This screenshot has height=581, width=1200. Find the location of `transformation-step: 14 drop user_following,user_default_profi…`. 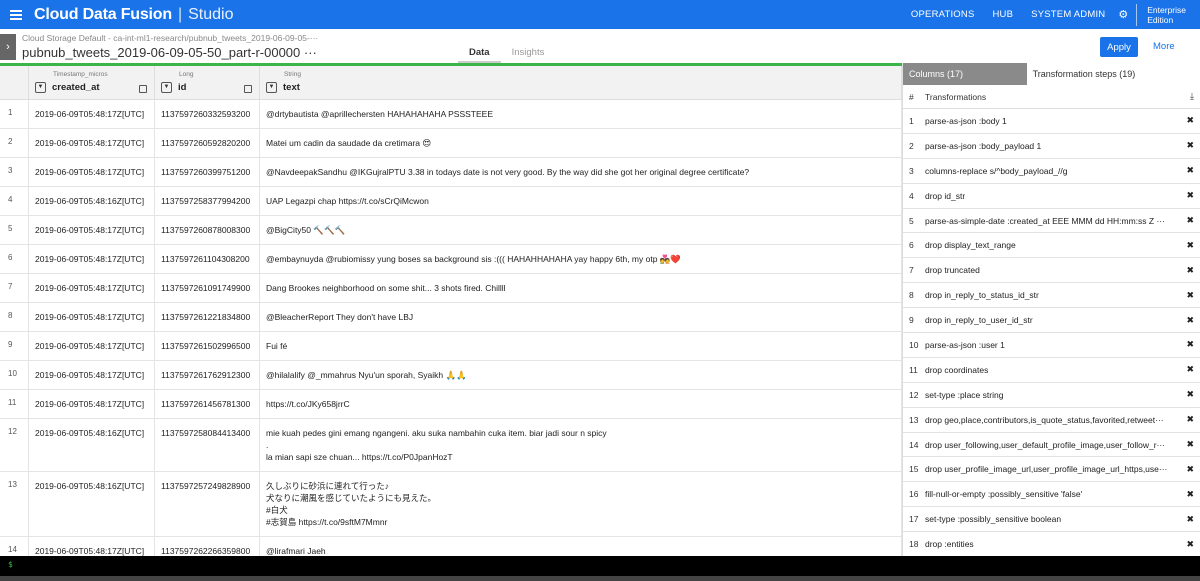

transformation-step: 14 drop user_following,user_default_profi… is located at coordinates (1051, 445).